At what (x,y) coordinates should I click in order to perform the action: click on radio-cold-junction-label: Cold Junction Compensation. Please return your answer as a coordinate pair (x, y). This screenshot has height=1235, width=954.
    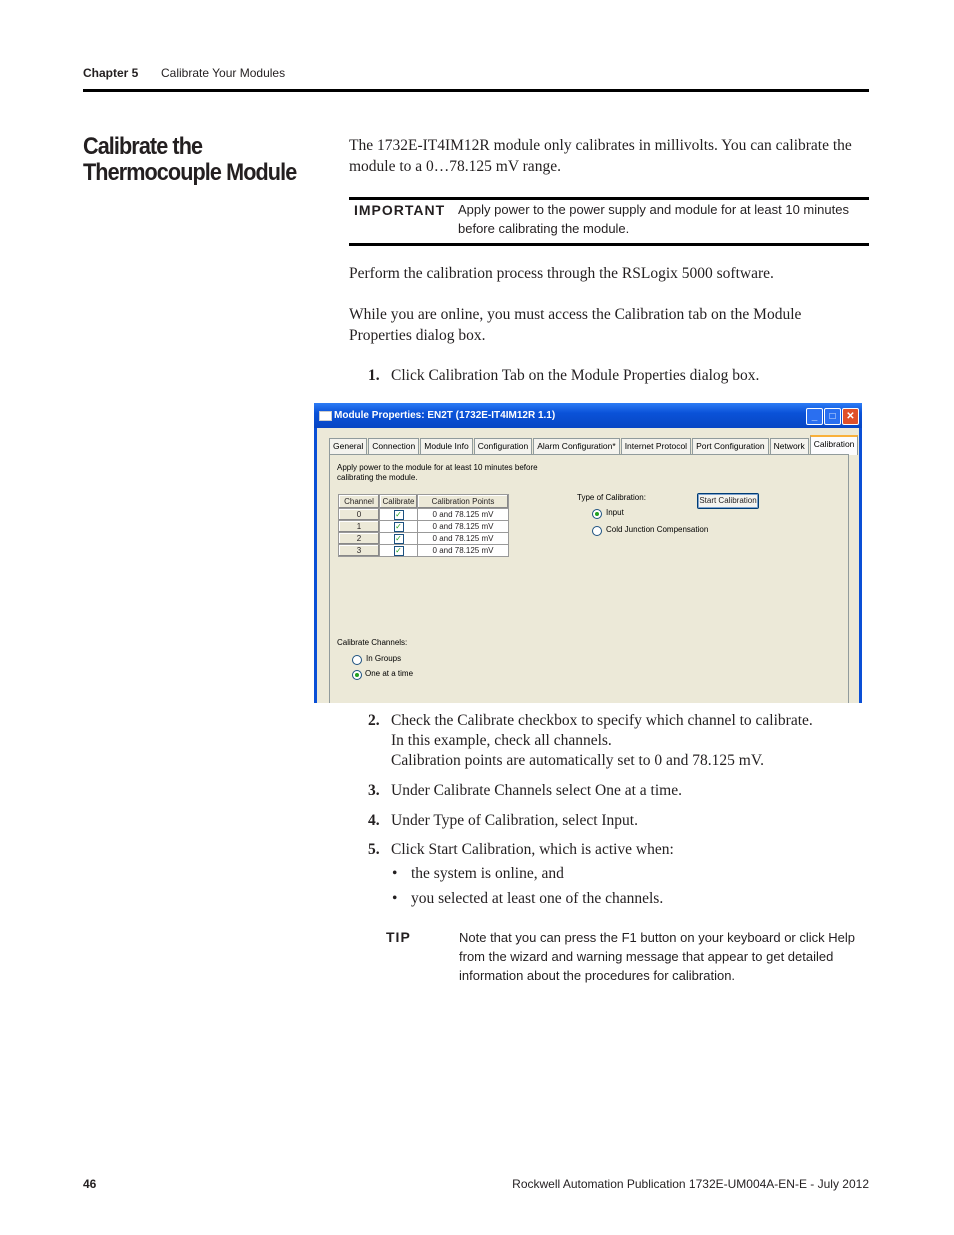
    Looking at the image, I should click on (657, 529).